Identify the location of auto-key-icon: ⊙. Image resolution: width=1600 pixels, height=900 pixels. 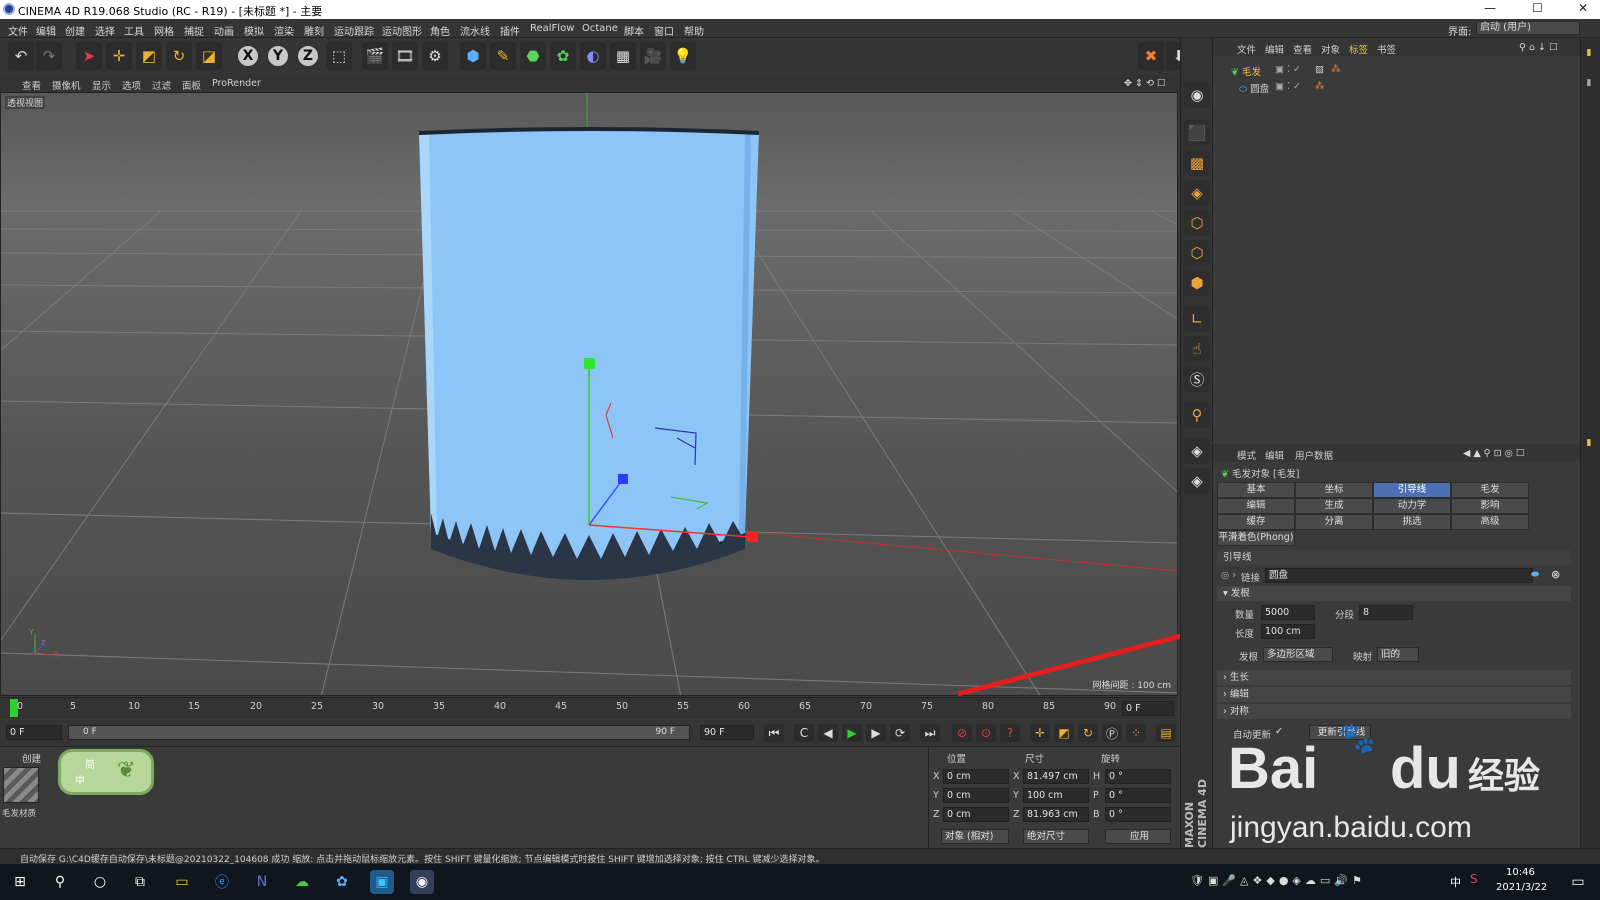
(986, 733).